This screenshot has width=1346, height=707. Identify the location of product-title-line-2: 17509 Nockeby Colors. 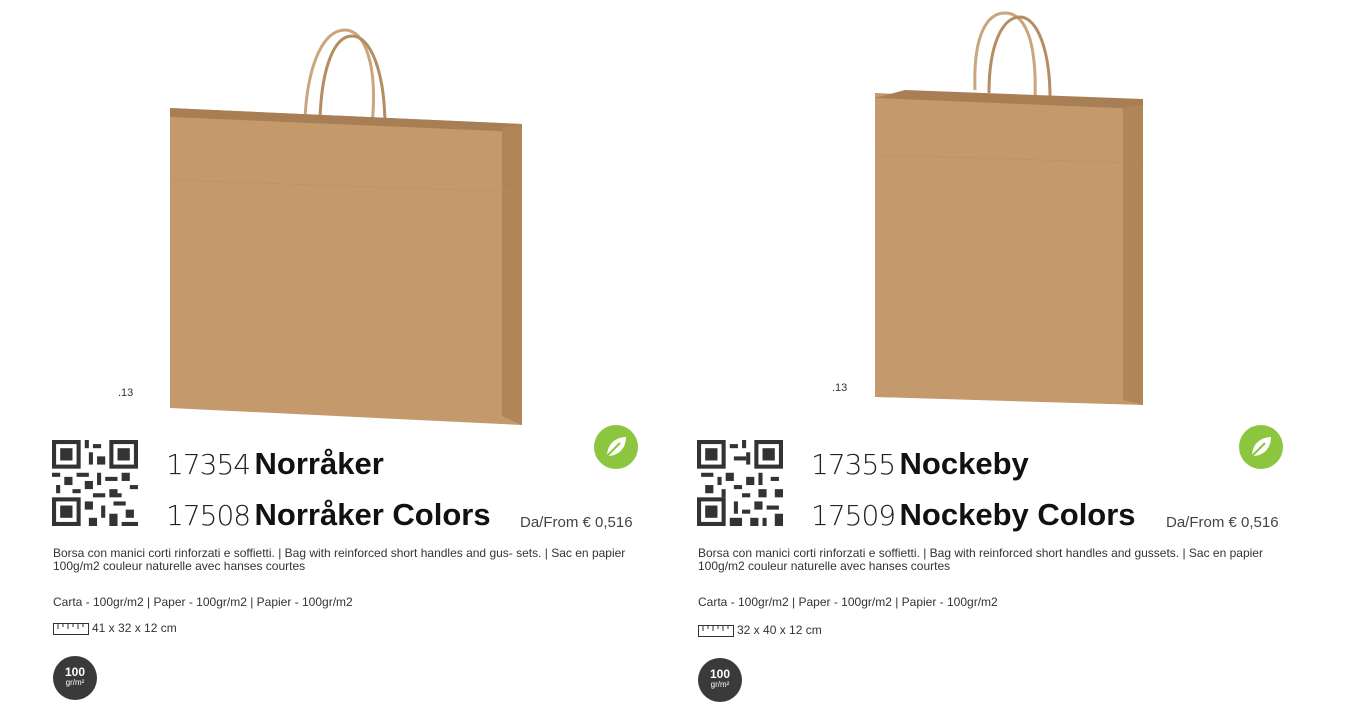
(973, 514).